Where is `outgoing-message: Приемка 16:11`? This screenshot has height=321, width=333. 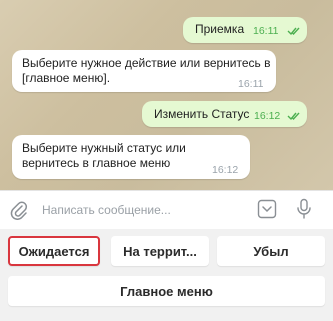 outgoing-message: Приемка 16:11 is located at coordinates (245, 30).